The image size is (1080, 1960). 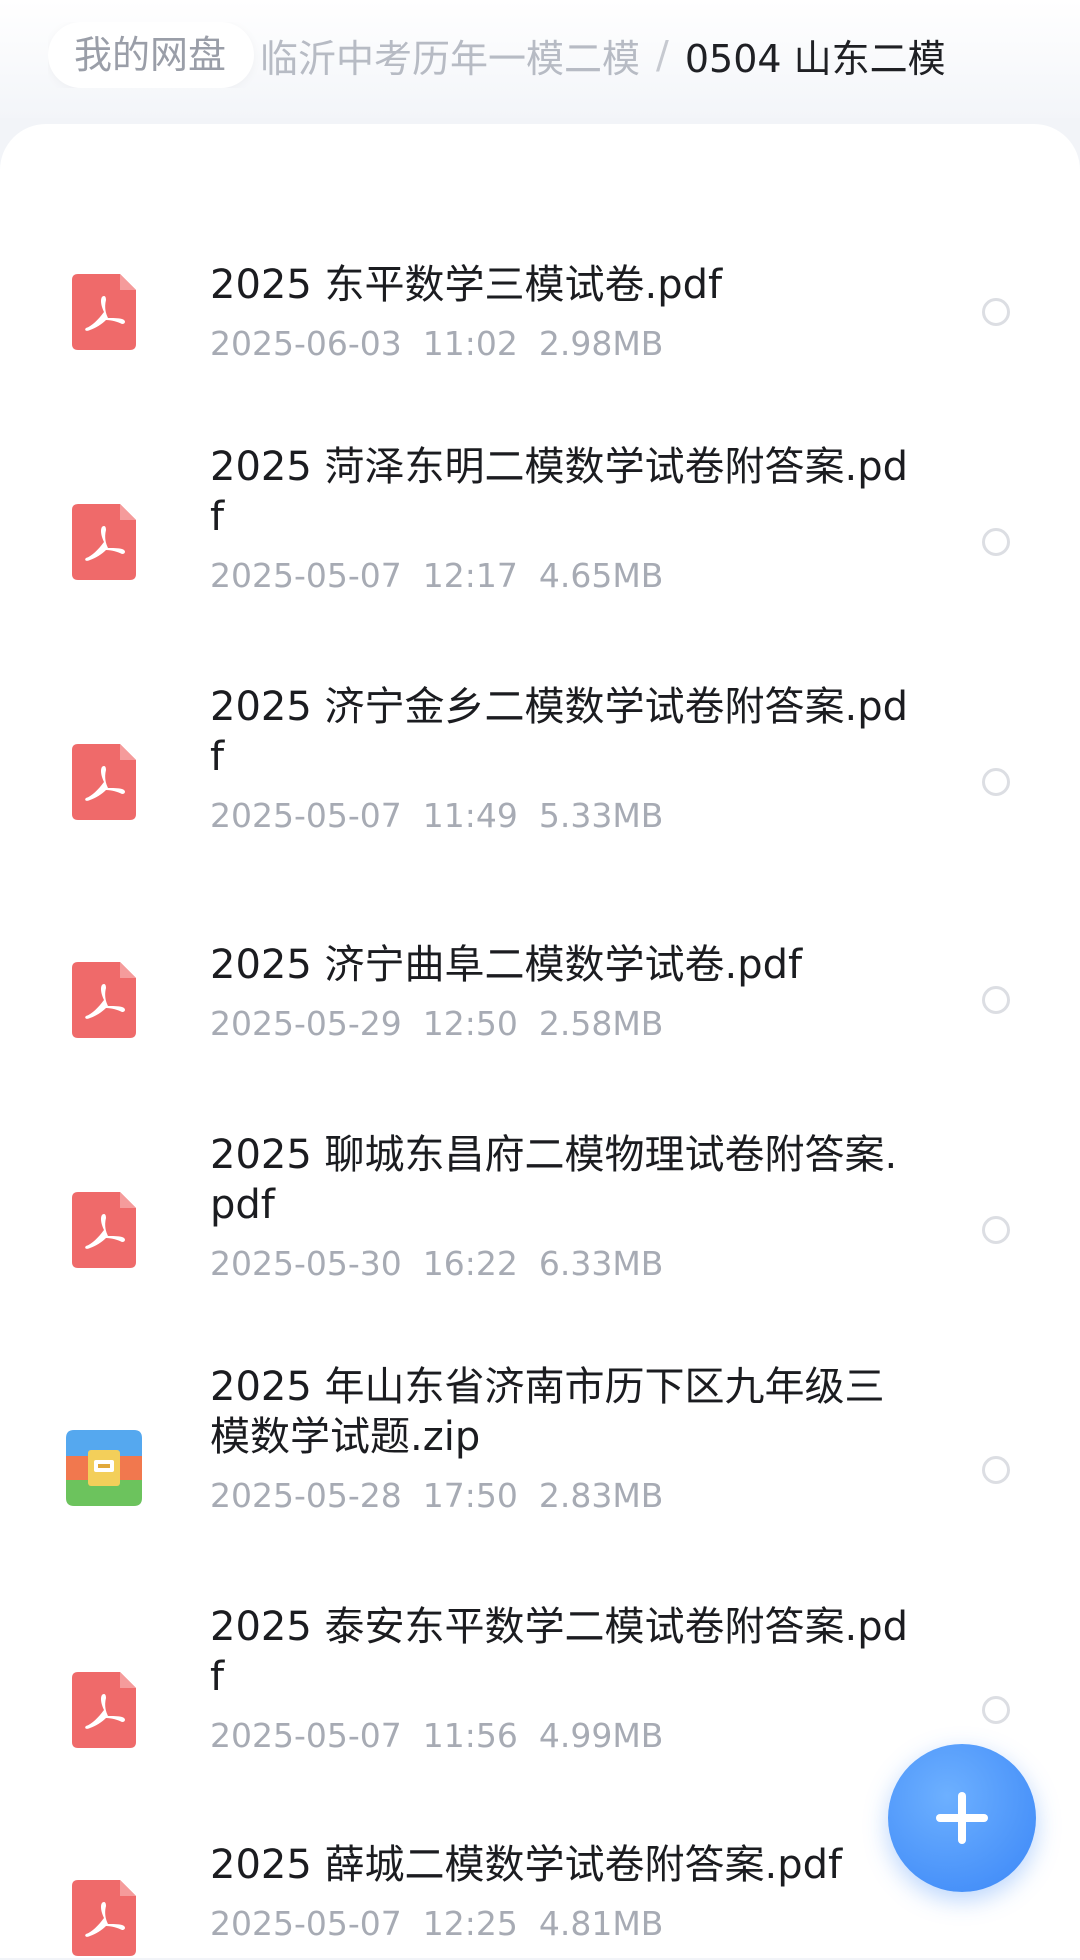 I want to click on file-meta: 2025-05-29 12:50 2.58MB, so click(x=560, y=1024).